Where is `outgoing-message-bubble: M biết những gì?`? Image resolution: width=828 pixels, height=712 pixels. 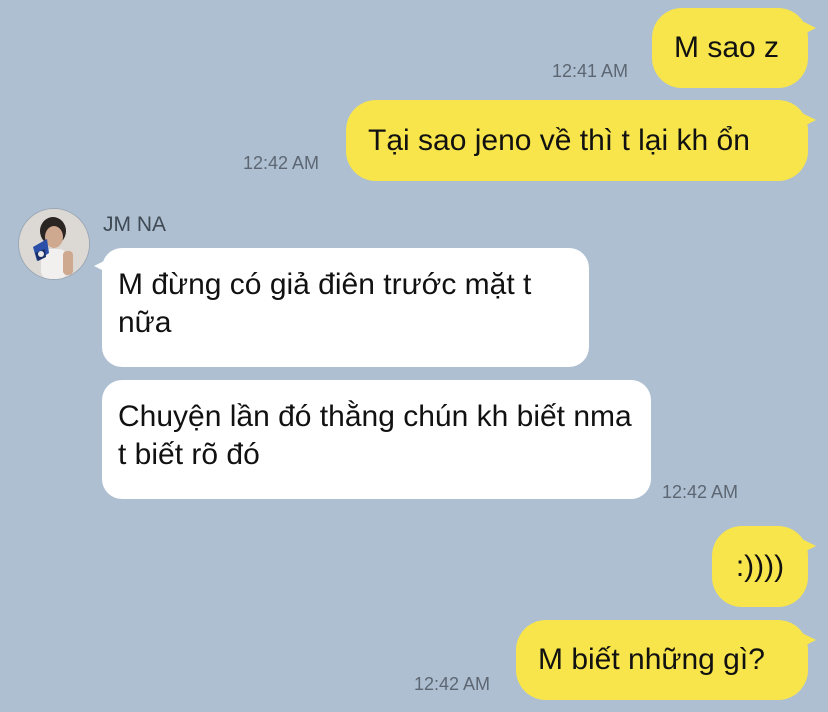 outgoing-message-bubble: M biết những gì? is located at coordinates (666, 660).